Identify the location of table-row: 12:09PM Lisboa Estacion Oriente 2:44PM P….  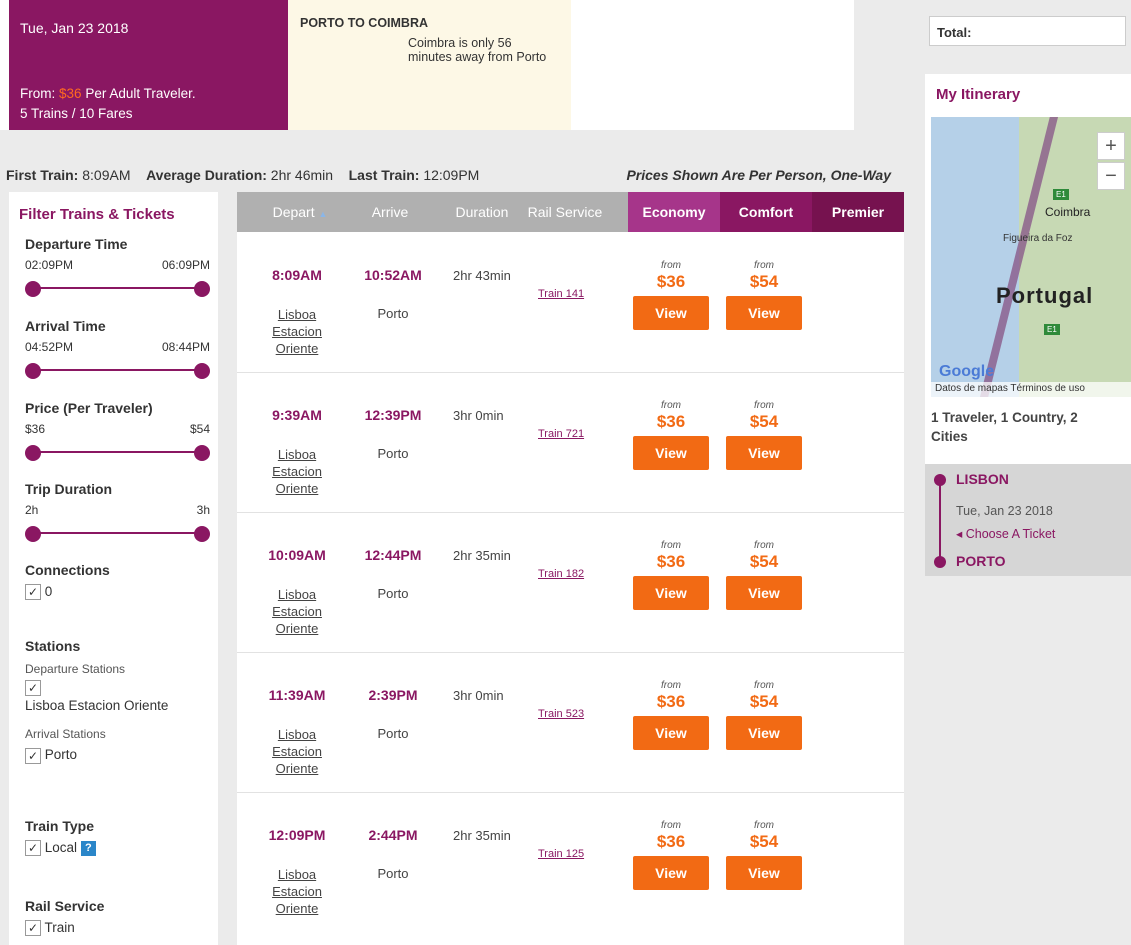
(570, 863).